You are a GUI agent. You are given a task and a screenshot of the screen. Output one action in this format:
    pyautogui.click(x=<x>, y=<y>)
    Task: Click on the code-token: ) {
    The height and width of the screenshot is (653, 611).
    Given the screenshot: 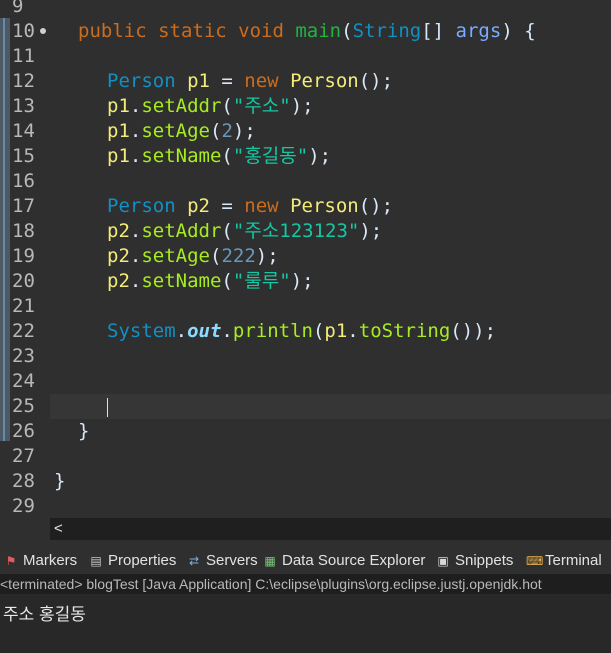 What is the action you would take?
    pyautogui.click(x=518, y=31)
    